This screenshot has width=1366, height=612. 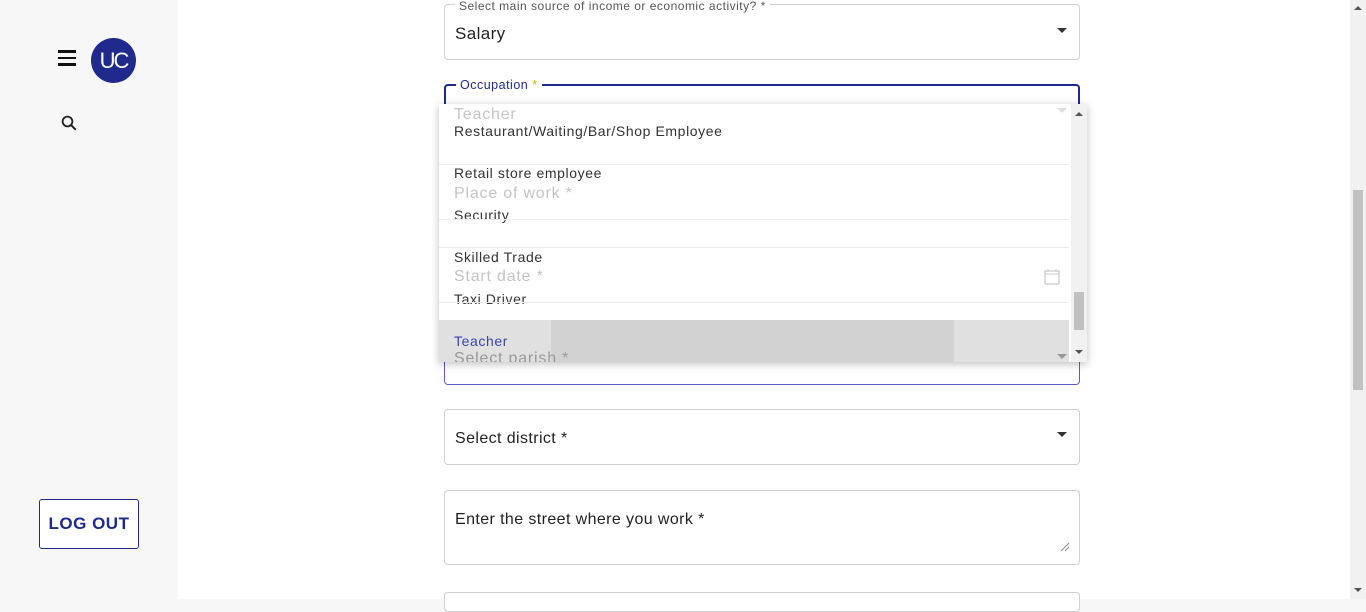 I want to click on street-textarea: Enter the street where you work *, so click(x=762, y=527).